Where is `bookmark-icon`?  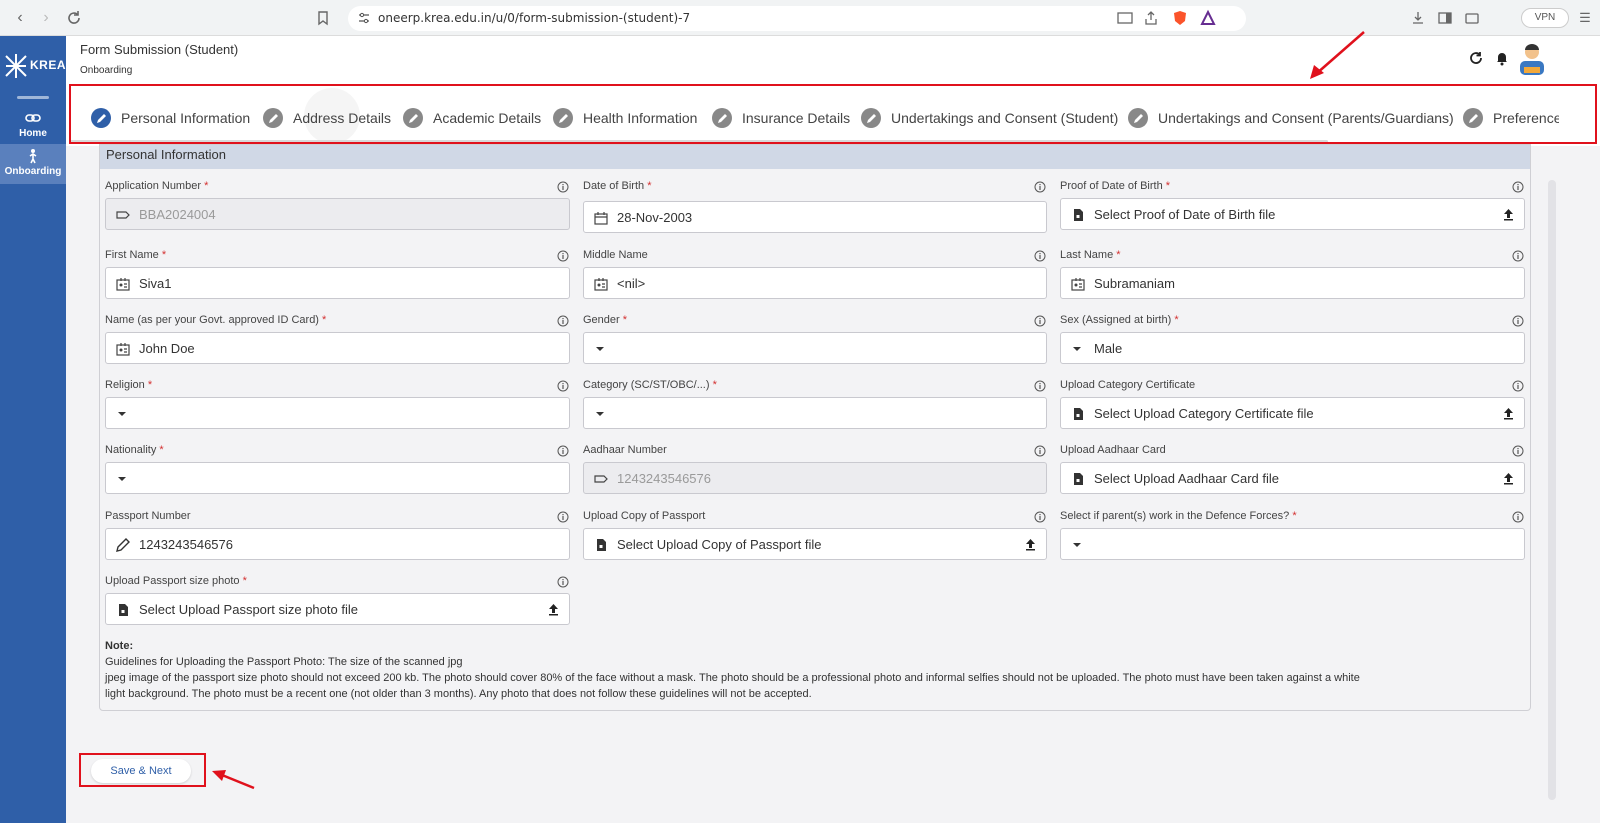
bookmark-icon is located at coordinates (323, 18).